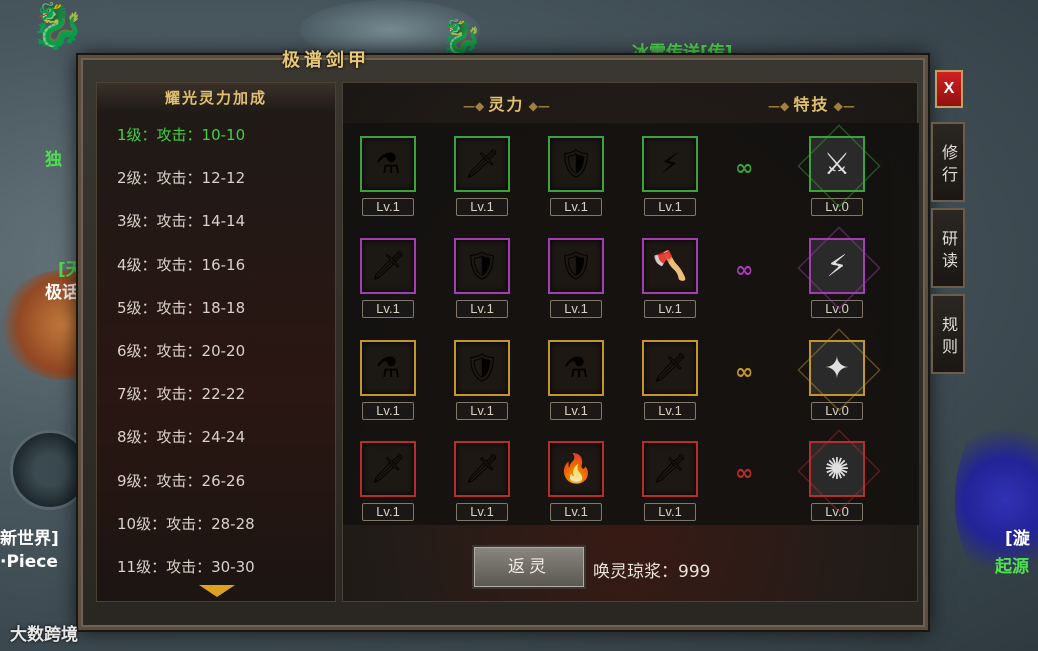 The width and height of the screenshot is (1038, 651). I want to click on skill-section-title: —◆ 特技 ◆—, so click(811, 104).